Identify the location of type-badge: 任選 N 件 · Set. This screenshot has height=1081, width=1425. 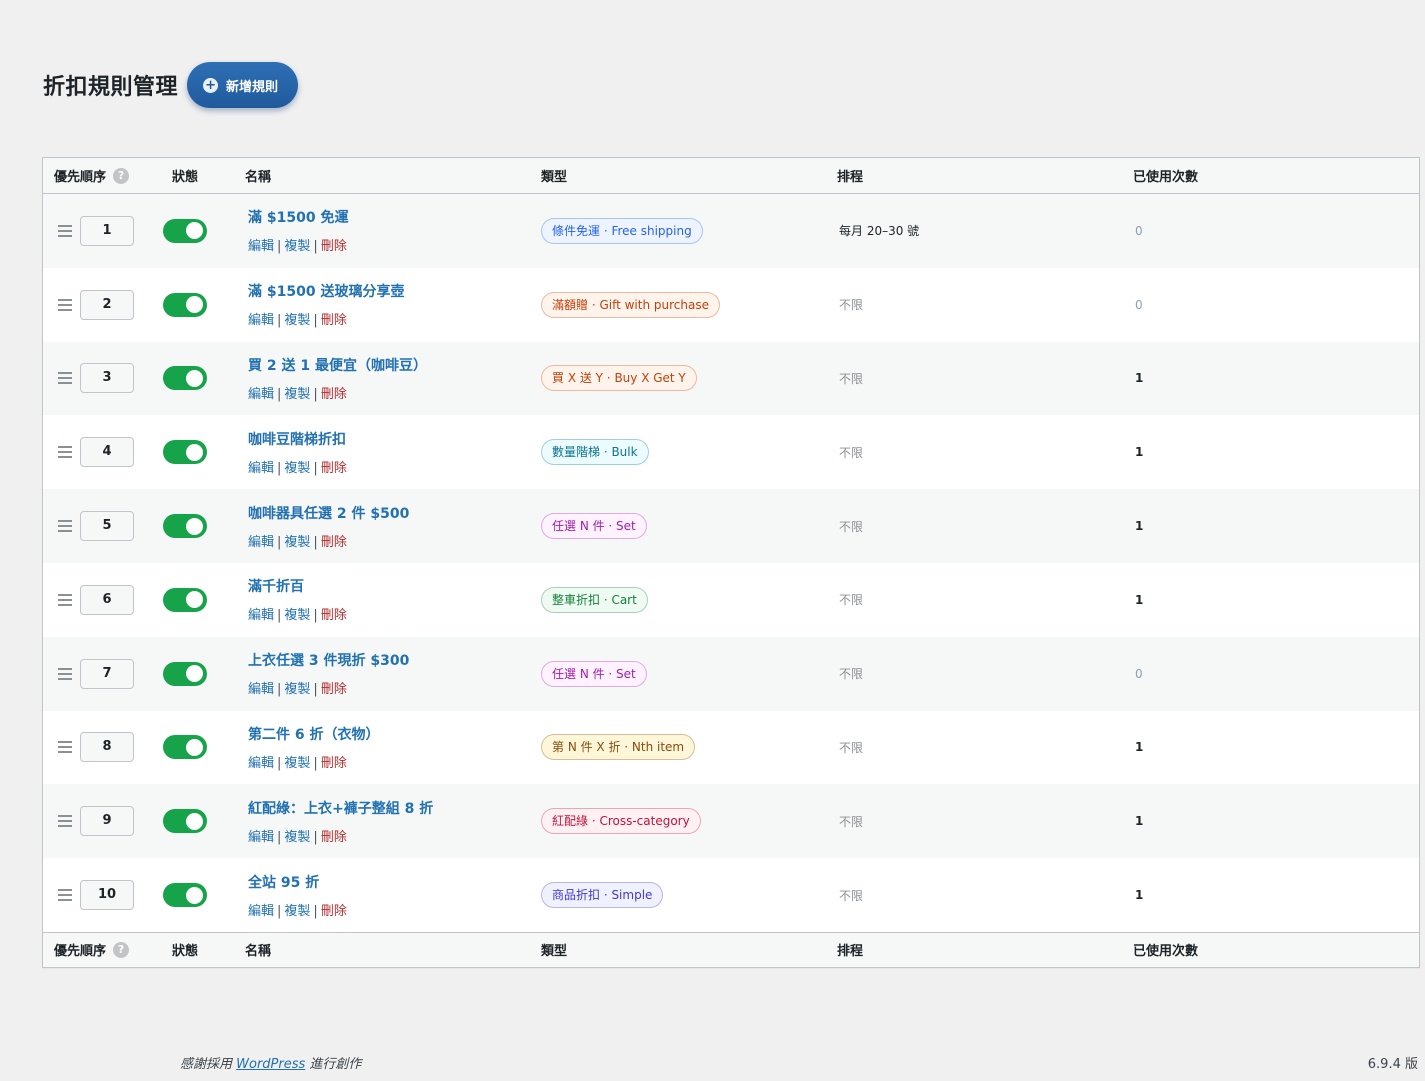
(594, 673).